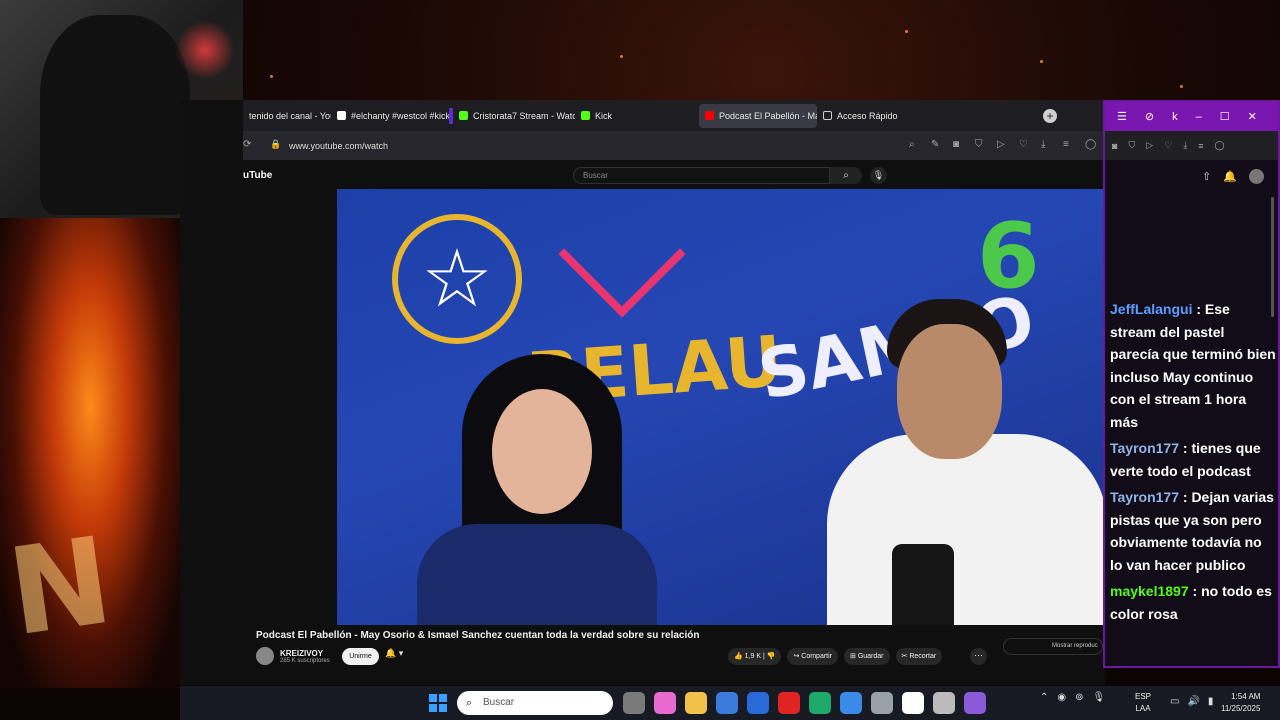 This screenshot has width=1280, height=720. I want to click on tab-cristorata7: Cristorata7 Stream - Watc, so click(514, 116).